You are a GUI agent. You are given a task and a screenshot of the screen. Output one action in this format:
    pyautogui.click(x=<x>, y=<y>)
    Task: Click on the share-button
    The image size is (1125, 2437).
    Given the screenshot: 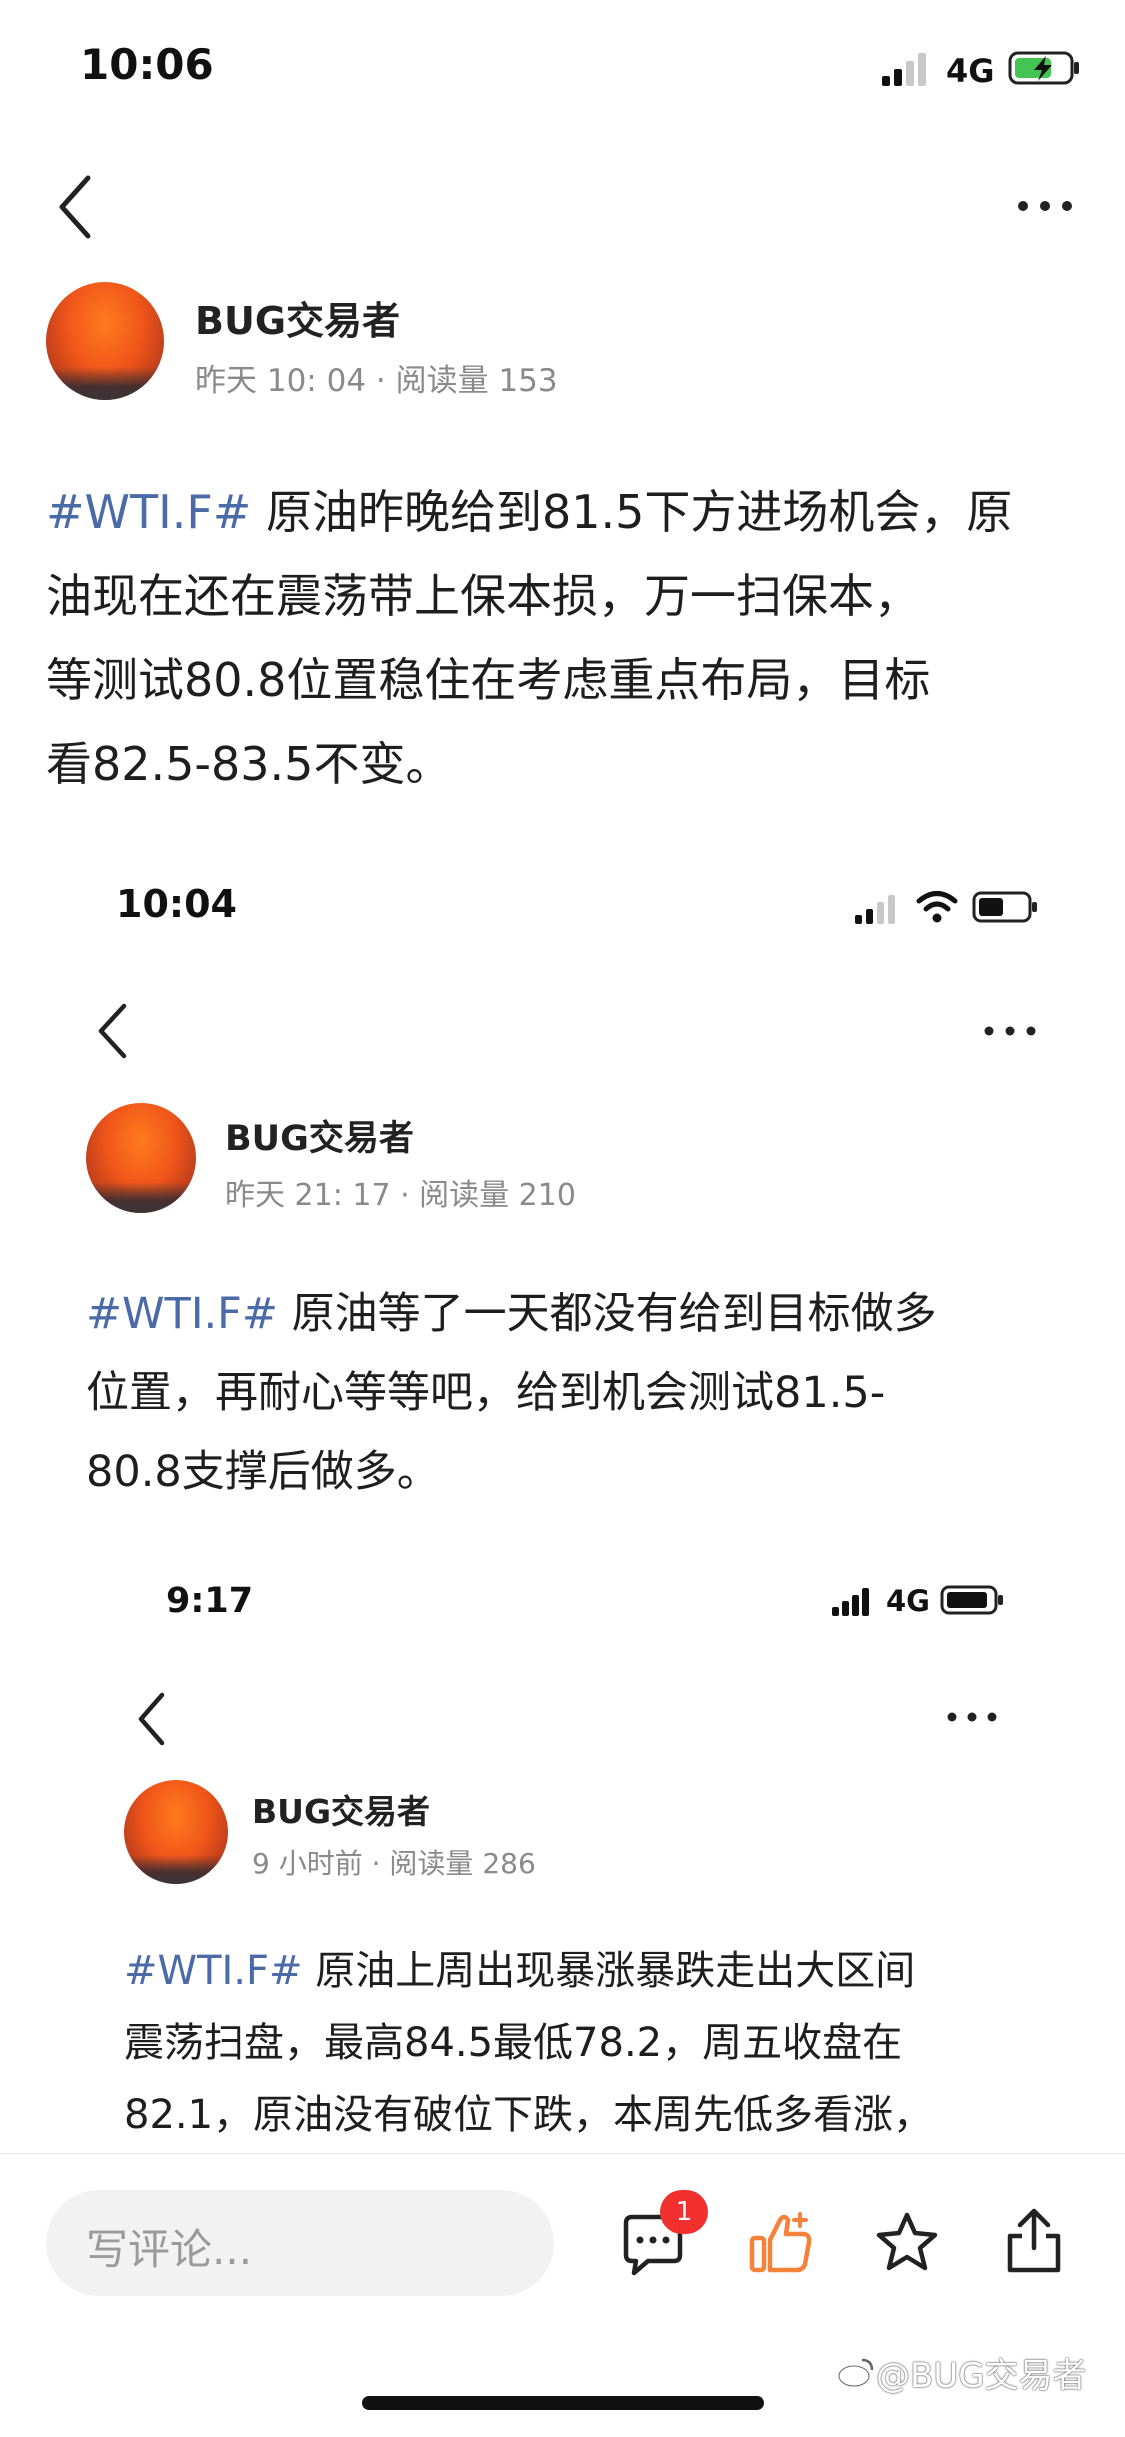 What is the action you would take?
    pyautogui.click(x=1034, y=2241)
    